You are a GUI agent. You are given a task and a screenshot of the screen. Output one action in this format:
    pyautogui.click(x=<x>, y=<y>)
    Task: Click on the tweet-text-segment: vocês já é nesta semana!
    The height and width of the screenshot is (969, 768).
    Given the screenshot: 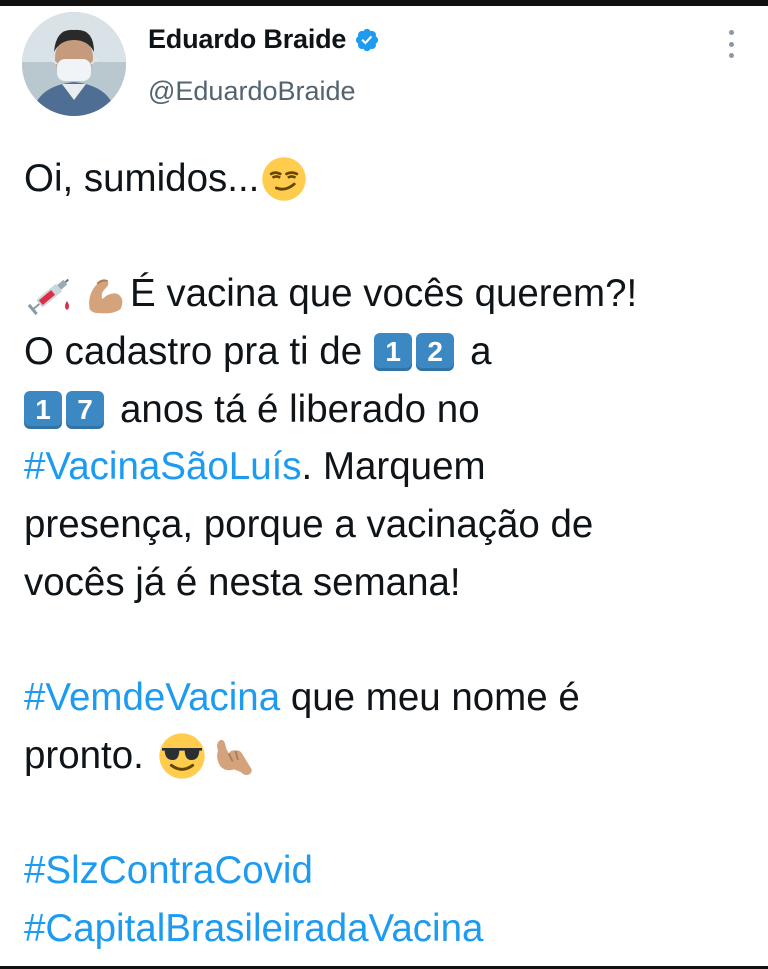 What is the action you would take?
    pyautogui.click(x=242, y=582)
    